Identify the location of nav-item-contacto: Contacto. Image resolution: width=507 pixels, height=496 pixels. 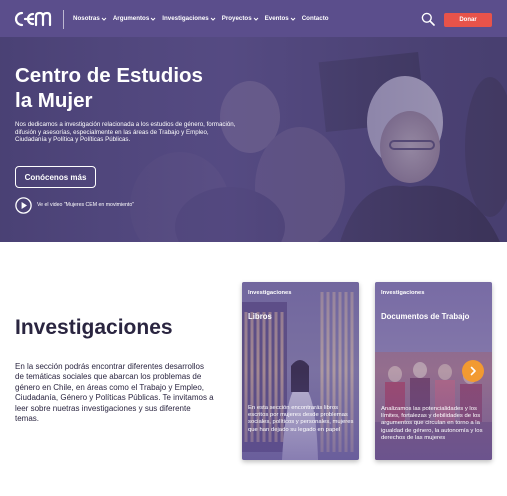
(315, 18).